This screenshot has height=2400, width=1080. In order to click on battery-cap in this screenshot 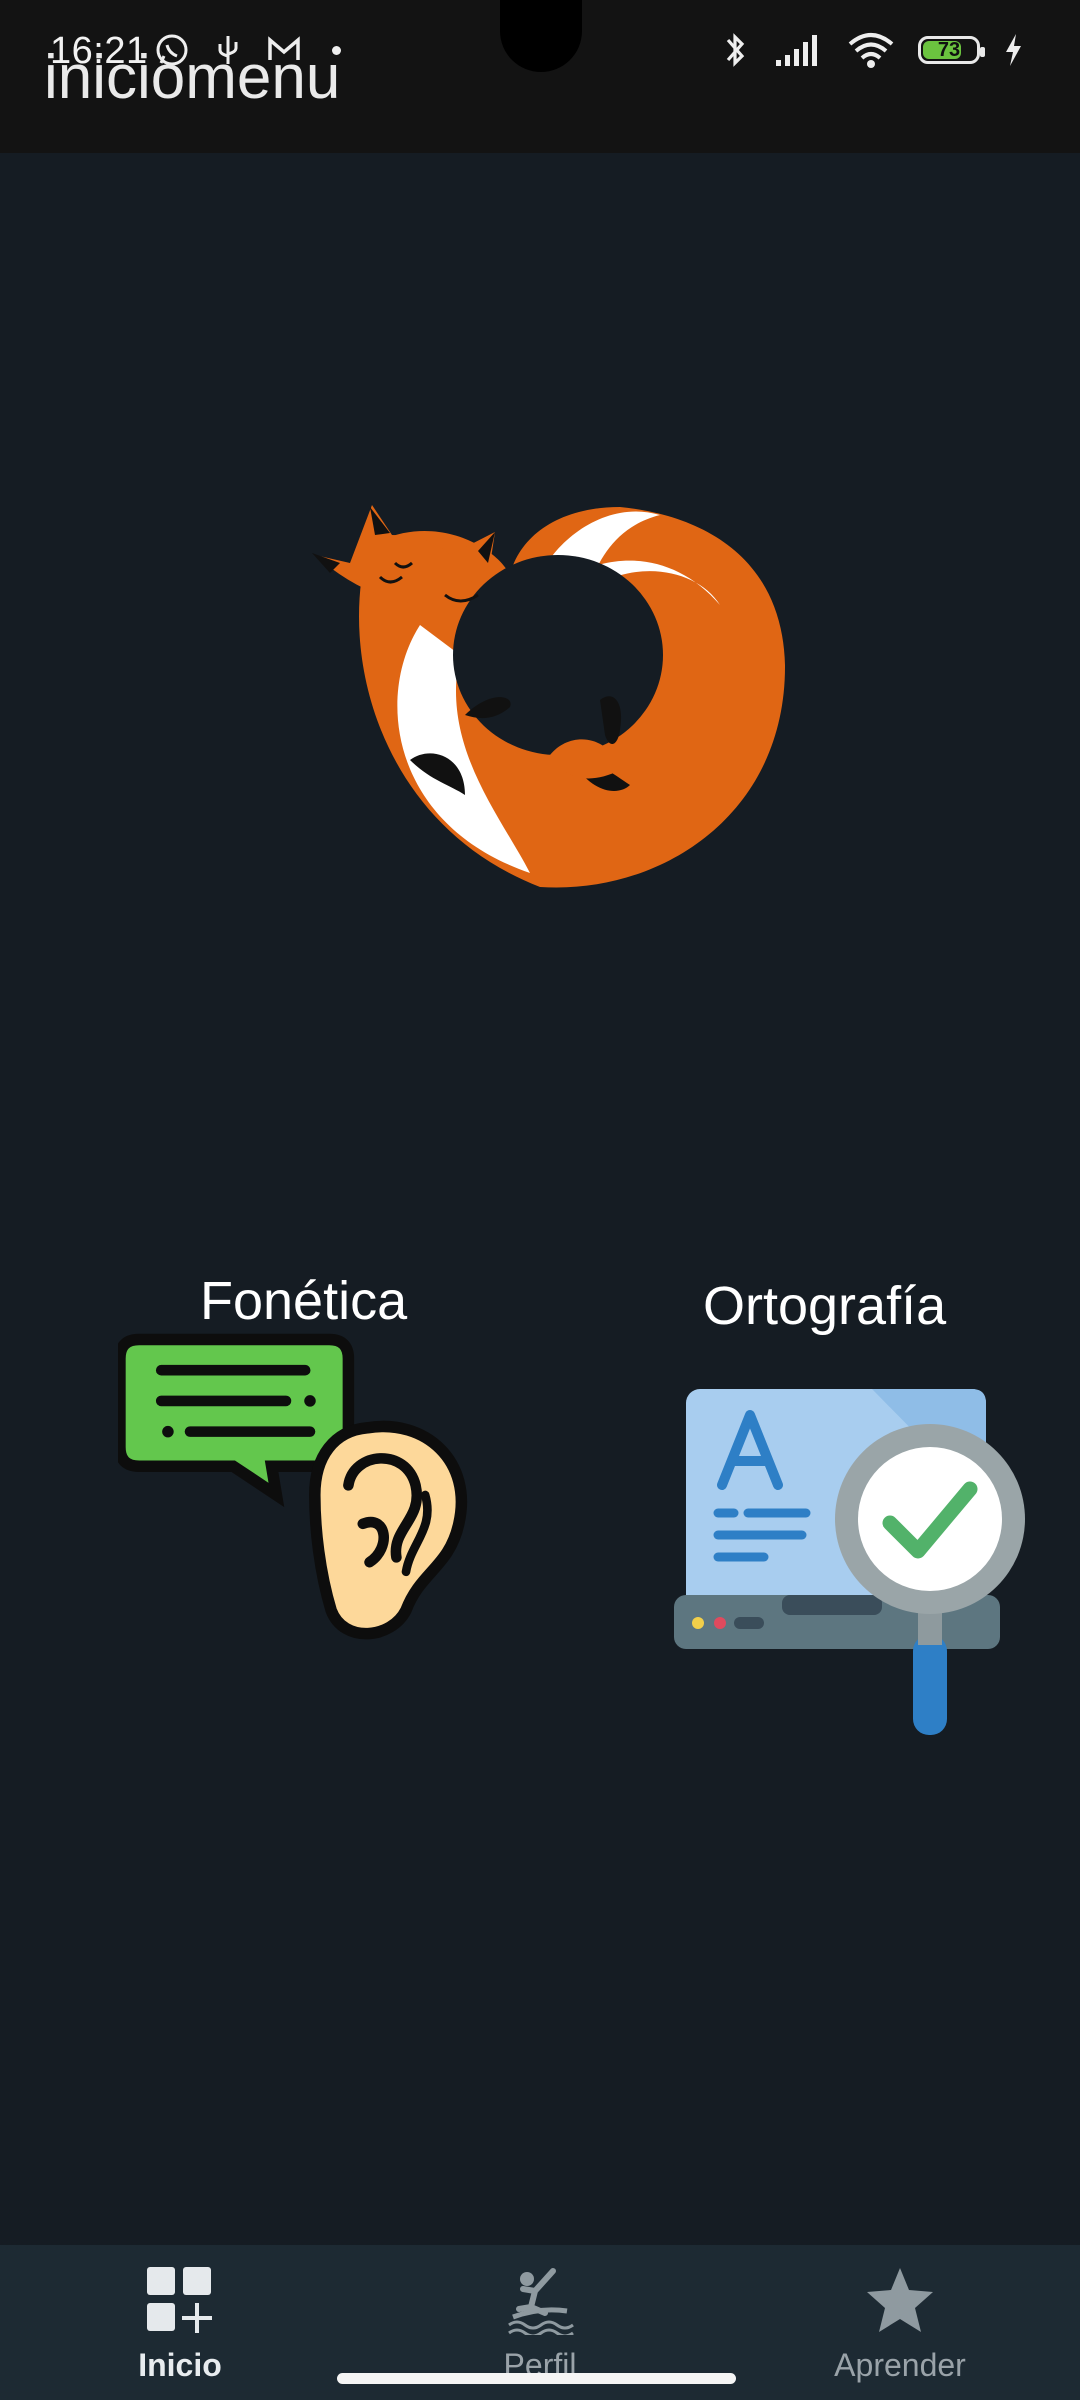, I will do `click(982, 52)`.